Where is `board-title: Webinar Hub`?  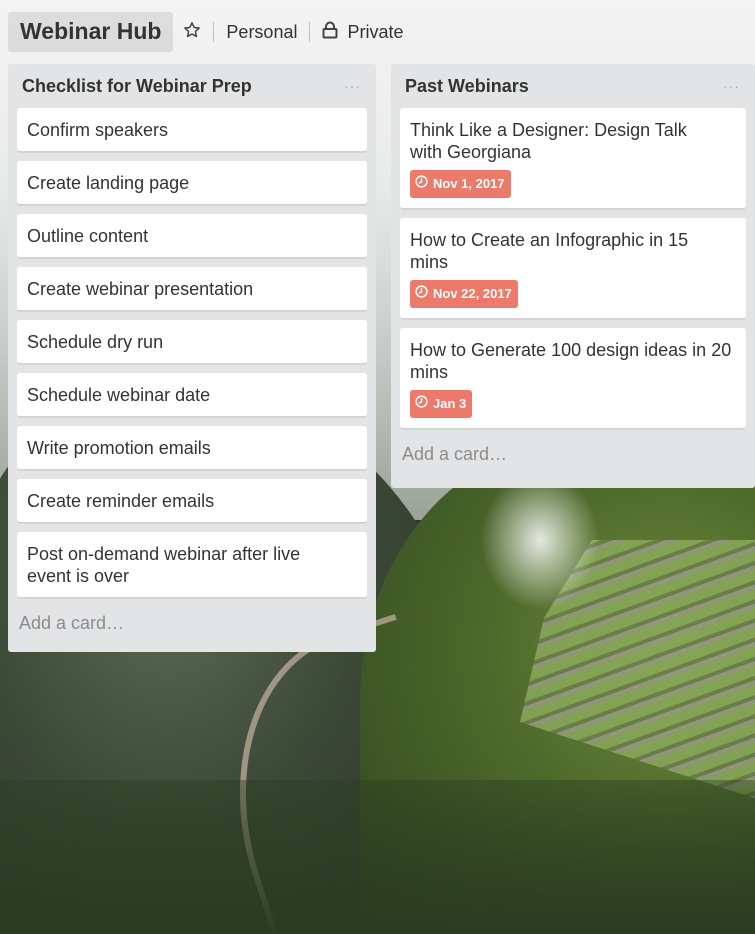
board-title: Webinar Hub is located at coordinates (91, 32).